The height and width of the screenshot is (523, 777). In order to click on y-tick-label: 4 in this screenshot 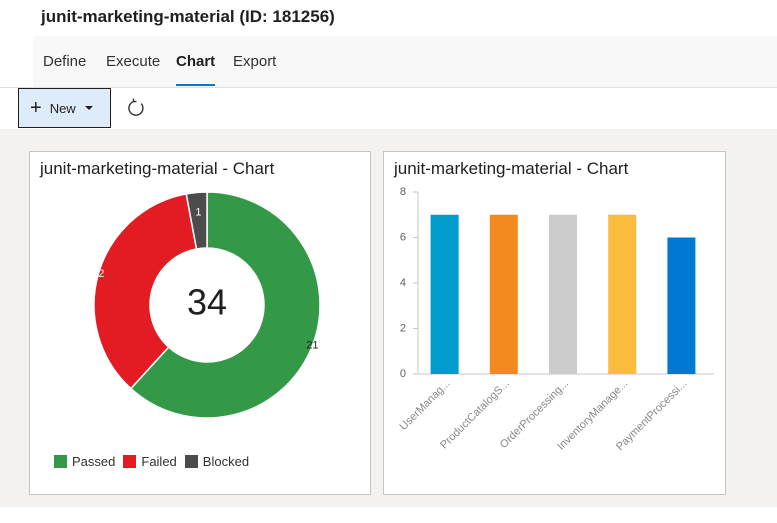, I will do `click(403, 283)`.